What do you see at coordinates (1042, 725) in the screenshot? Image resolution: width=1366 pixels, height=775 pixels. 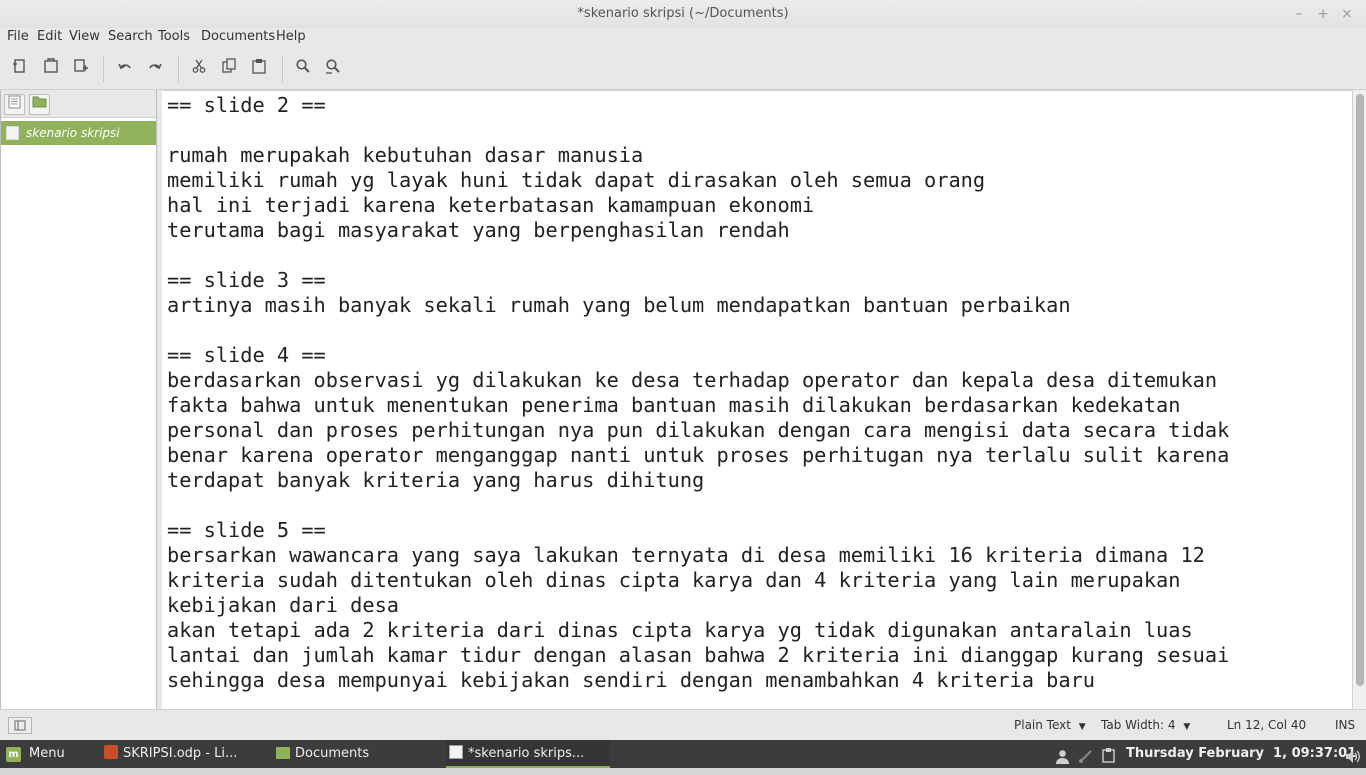 I see `language-label: Plain Text` at bounding box center [1042, 725].